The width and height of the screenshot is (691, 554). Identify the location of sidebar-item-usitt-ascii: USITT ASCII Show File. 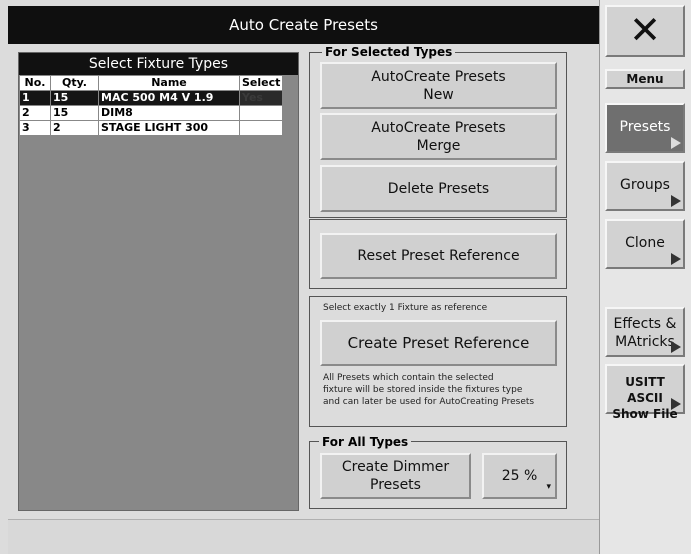
(645, 392).